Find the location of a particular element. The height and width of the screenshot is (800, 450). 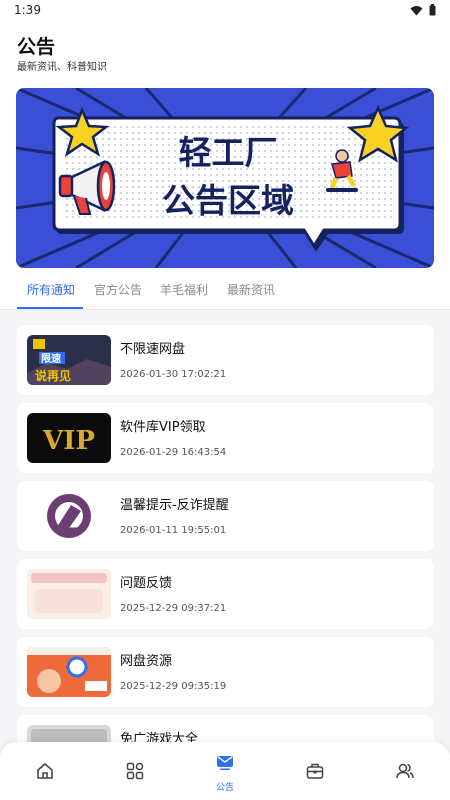

notice-date: 2025-12-29 09:37:21 is located at coordinates (173, 608).